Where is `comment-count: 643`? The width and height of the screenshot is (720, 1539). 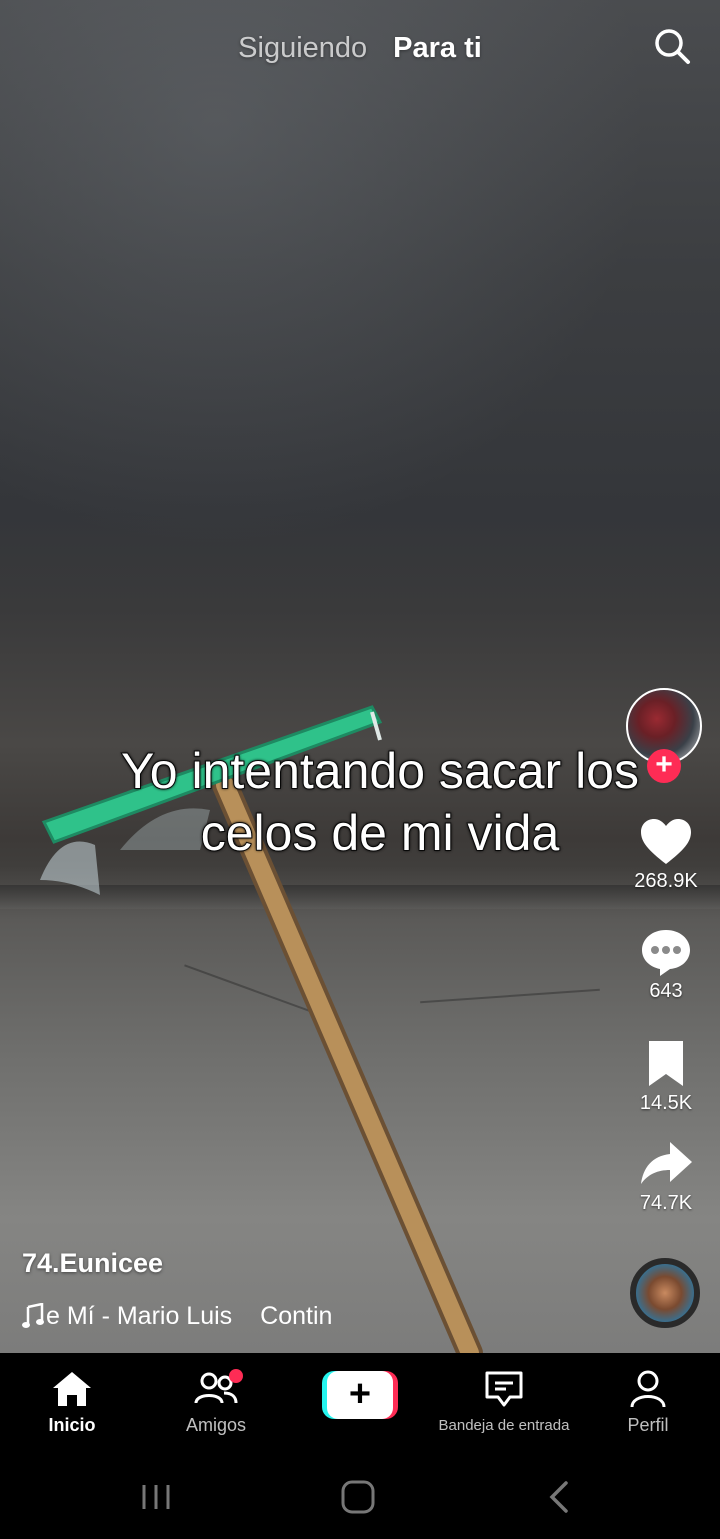 comment-count: 643 is located at coordinates (666, 991).